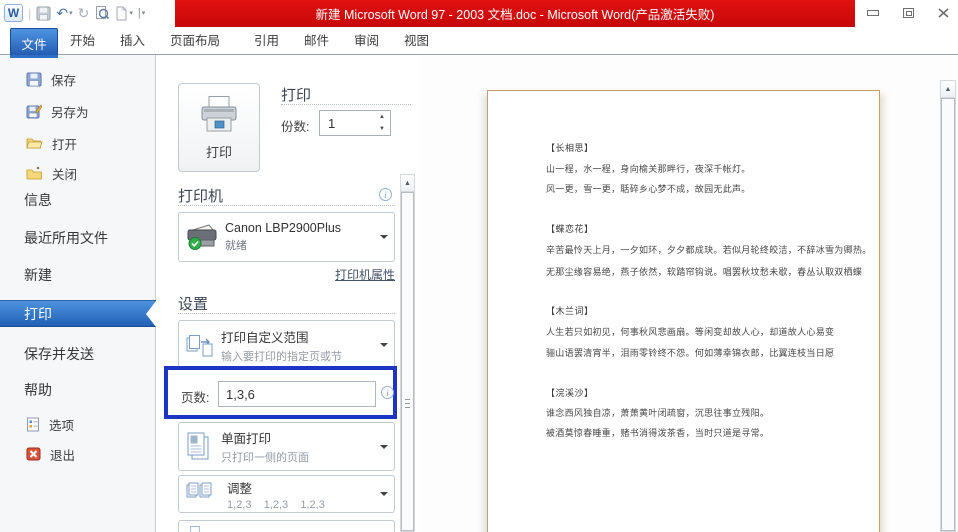 Image resolution: width=958 pixels, height=532 pixels. I want to click on close-button, so click(943, 13).